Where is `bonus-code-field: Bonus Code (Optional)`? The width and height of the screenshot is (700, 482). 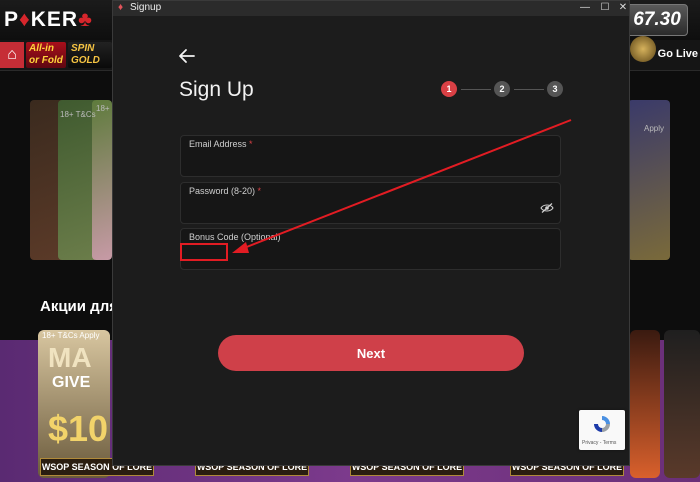
bonus-code-field: Bonus Code (Optional) is located at coordinates (370, 249).